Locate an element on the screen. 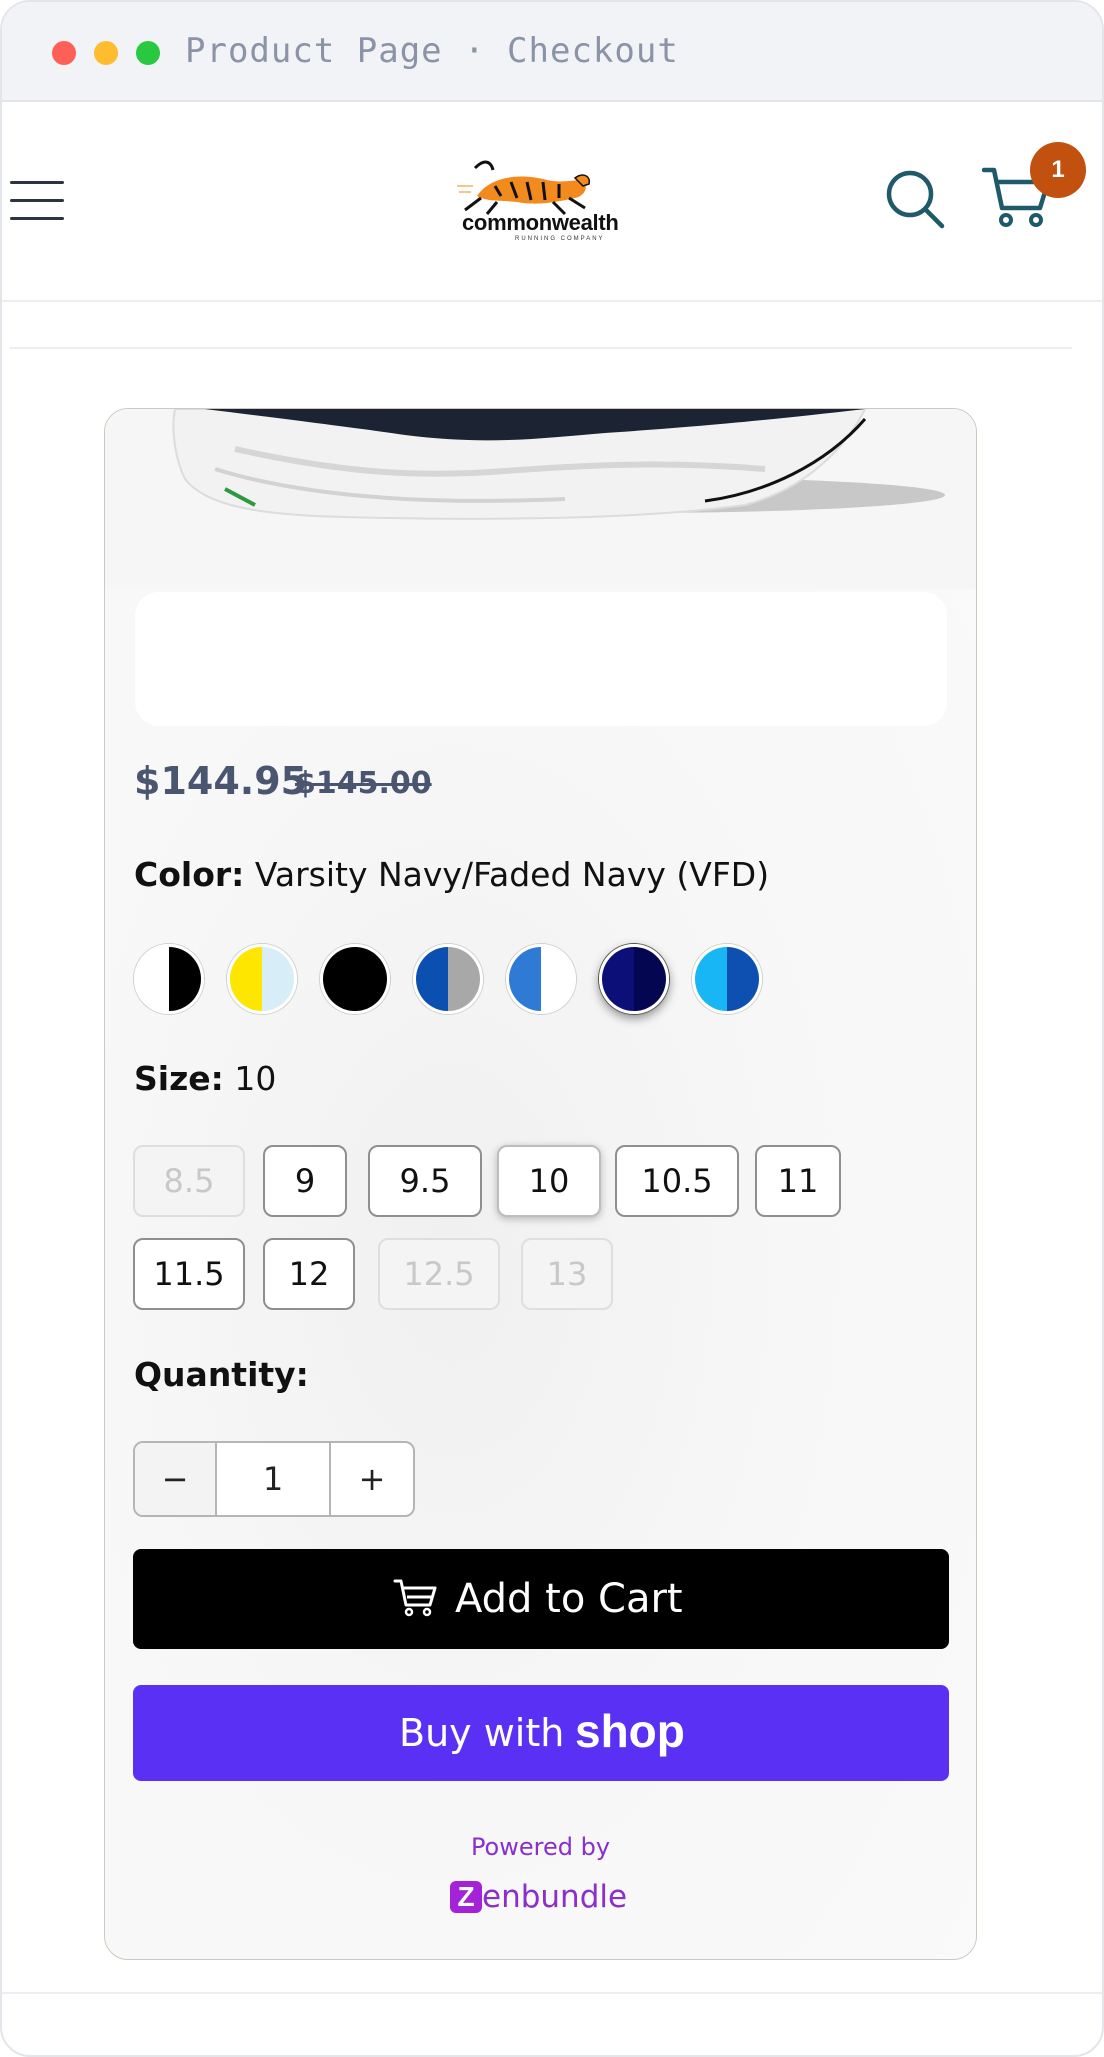 Image resolution: width=1104 pixels, height=2057 pixels. color-label: Color: is located at coordinates (189, 874).